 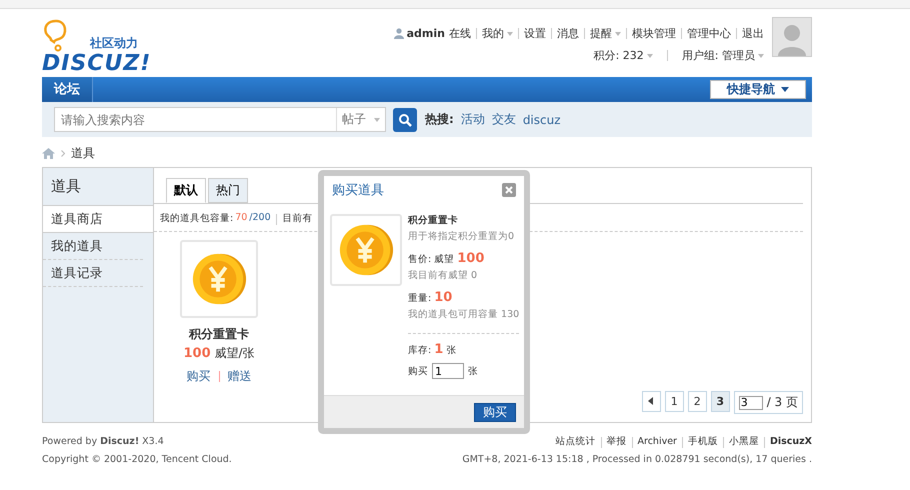 What do you see at coordinates (616, 442) in the screenshot?
I see `footer-link: 举报` at bounding box center [616, 442].